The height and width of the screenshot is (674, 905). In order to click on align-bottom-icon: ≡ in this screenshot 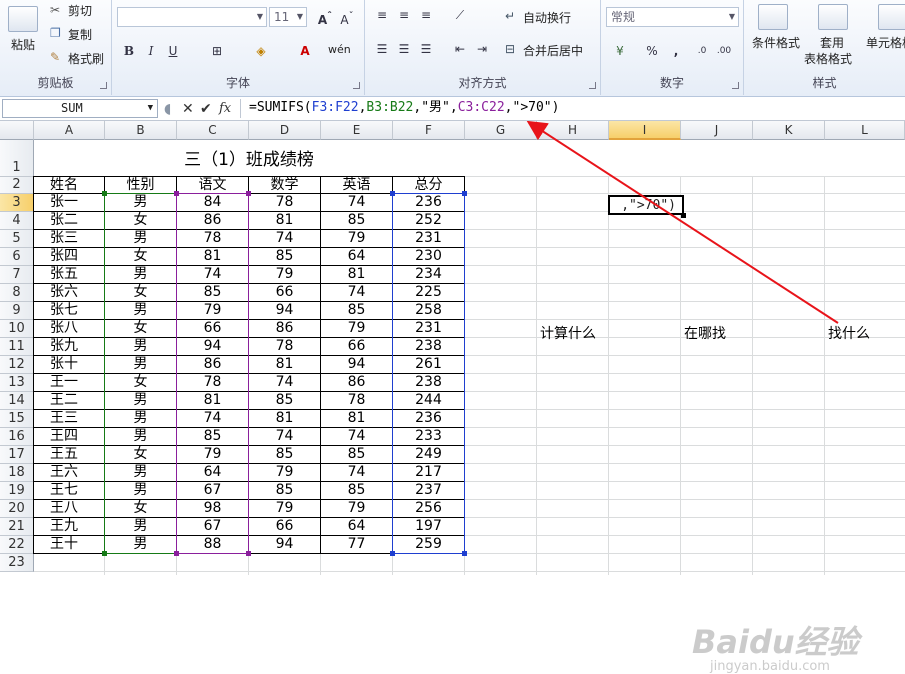, I will do `click(426, 15)`.